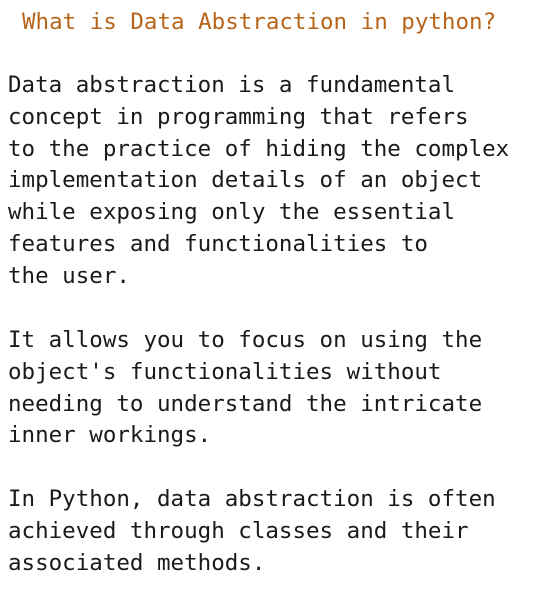 This screenshot has width=551, height=591. Describe the element at coordinates (110, 435) in the screenshot. I see `text-line: inner workings.` at that location.